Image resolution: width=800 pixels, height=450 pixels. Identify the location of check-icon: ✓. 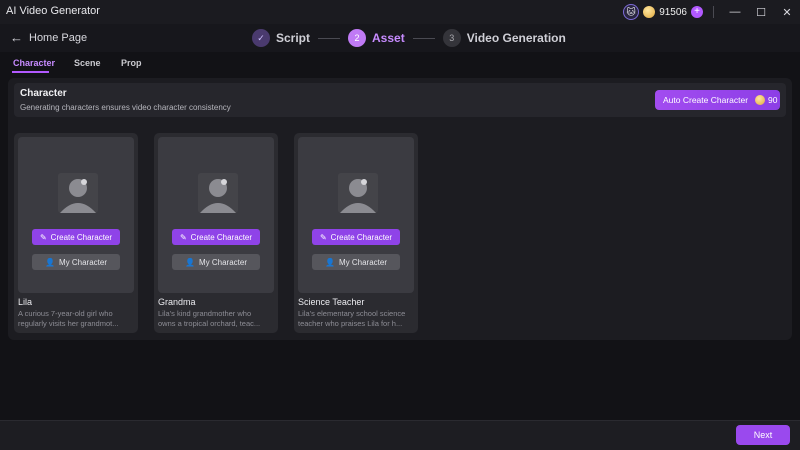
(261, 38).